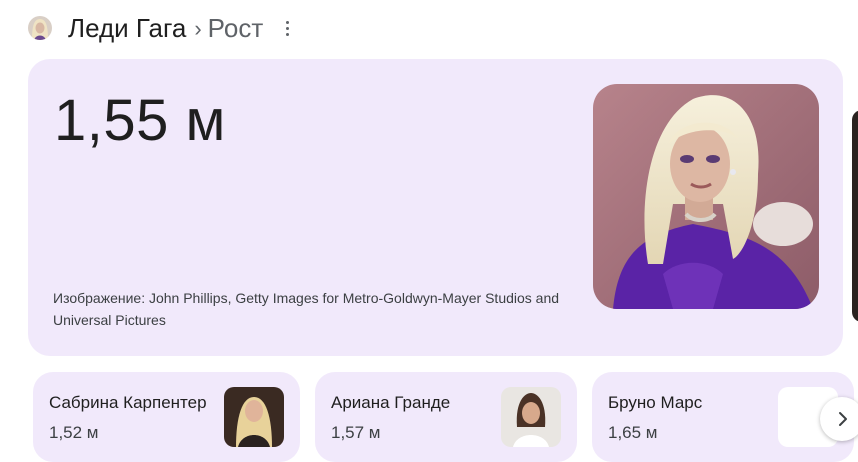 This screenshot has height=462, width=858. Describe the element at coordinates (40, 28) in the screenshot. I see `entity-avatar` at that location.